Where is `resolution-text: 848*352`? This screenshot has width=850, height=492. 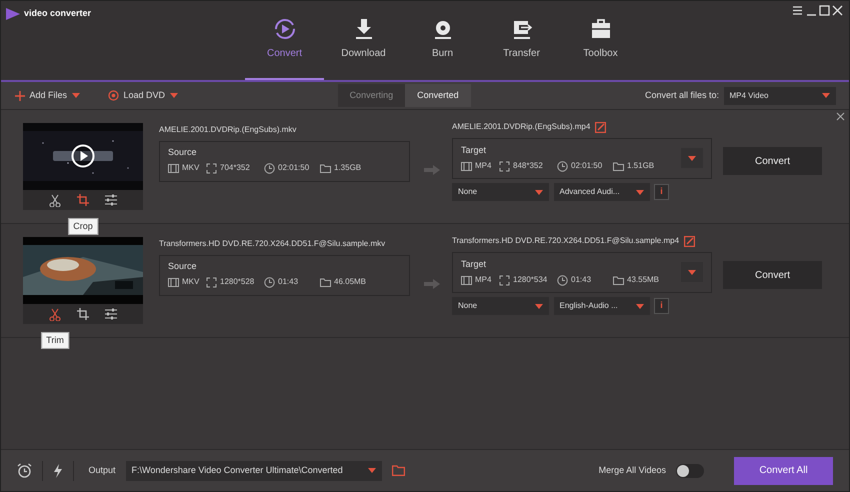 resolution-text: 848*352 is located at coordinates (528, 166).